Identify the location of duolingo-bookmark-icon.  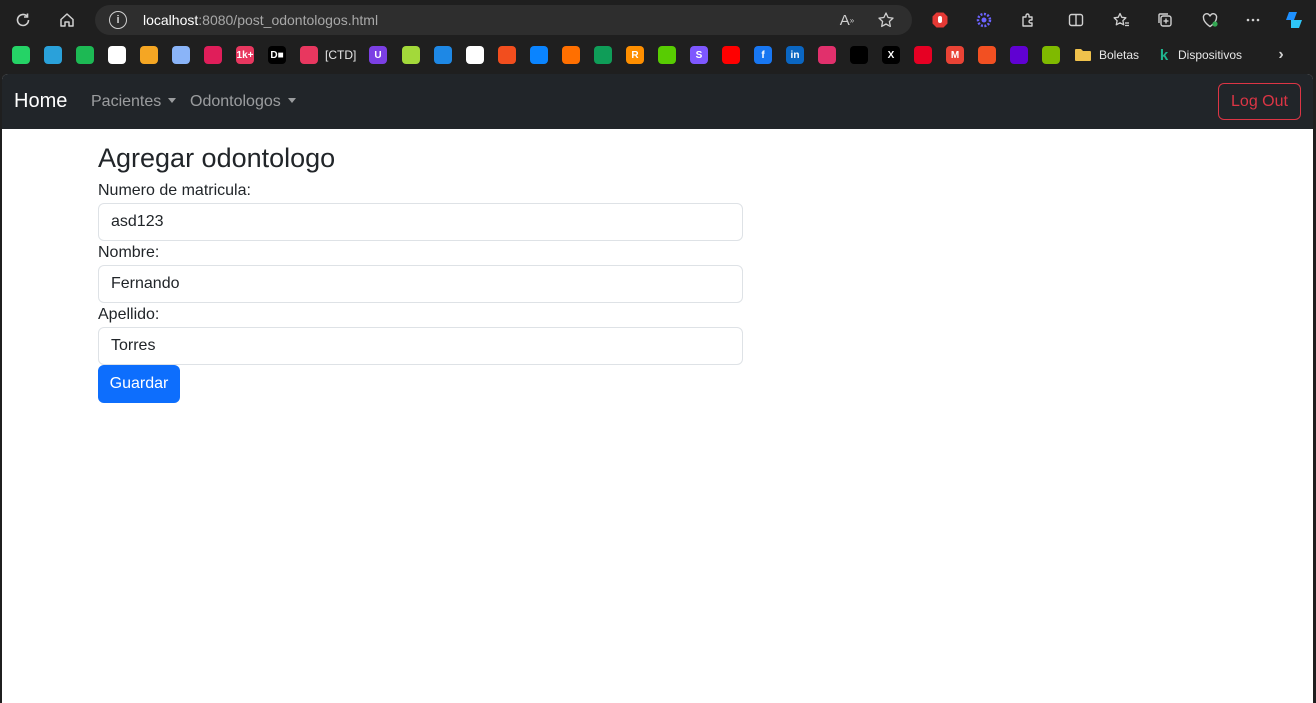
(667, 55).